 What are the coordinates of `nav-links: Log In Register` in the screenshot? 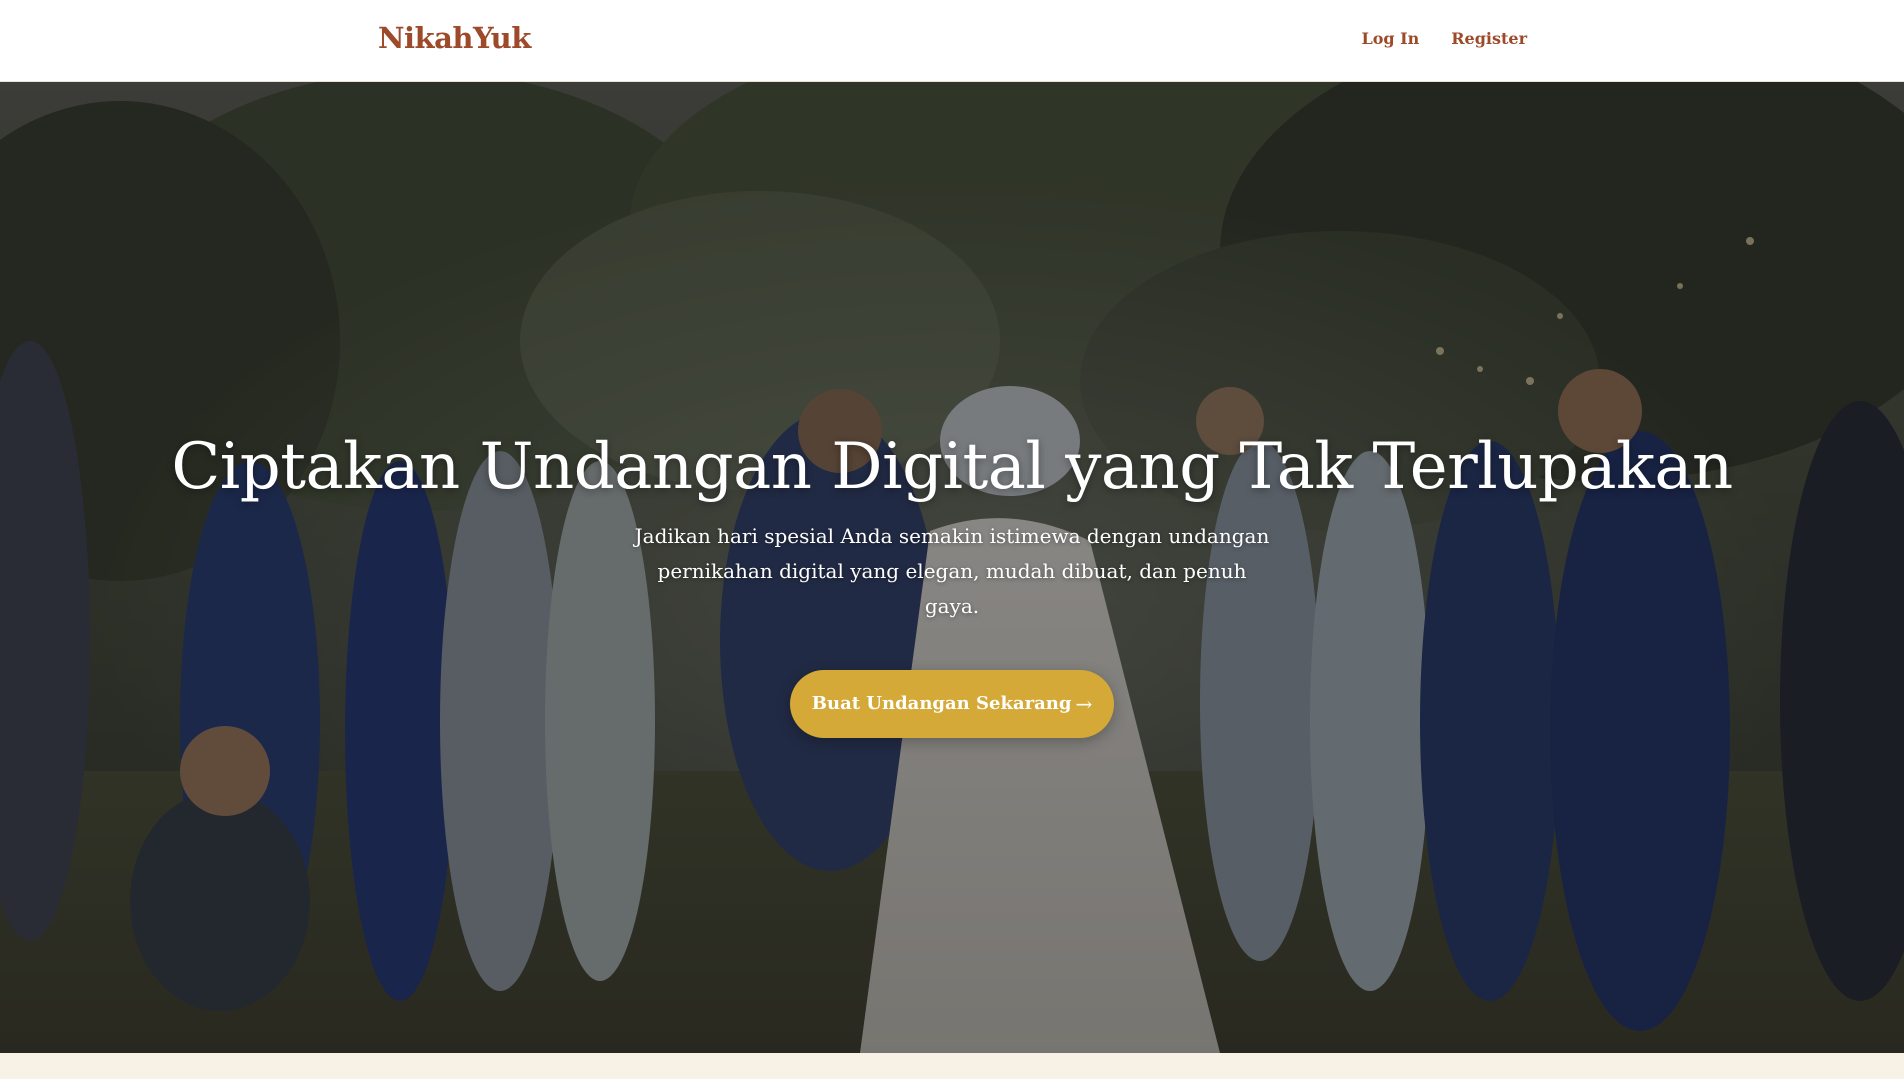 It's located at (1444, 38).